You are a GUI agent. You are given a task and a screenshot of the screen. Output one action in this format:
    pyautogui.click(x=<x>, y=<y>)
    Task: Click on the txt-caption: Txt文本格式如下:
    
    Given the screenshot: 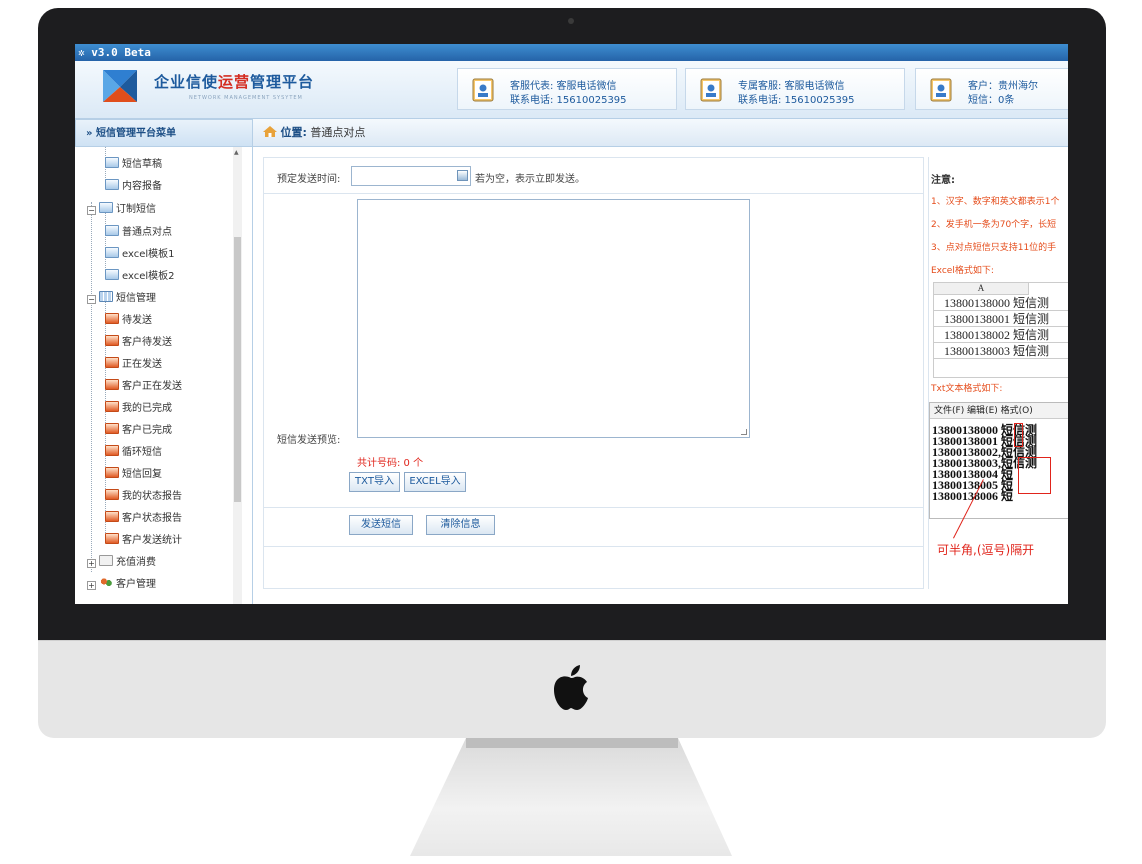 What is the action you would take?
    pyautogui.click(x=967, y=389)
    